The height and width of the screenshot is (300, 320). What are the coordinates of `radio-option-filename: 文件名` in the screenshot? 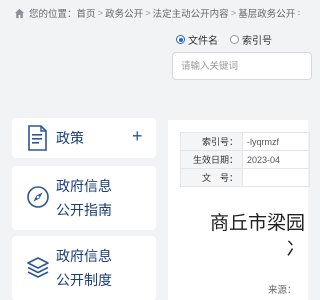 It's located at (197, 39).